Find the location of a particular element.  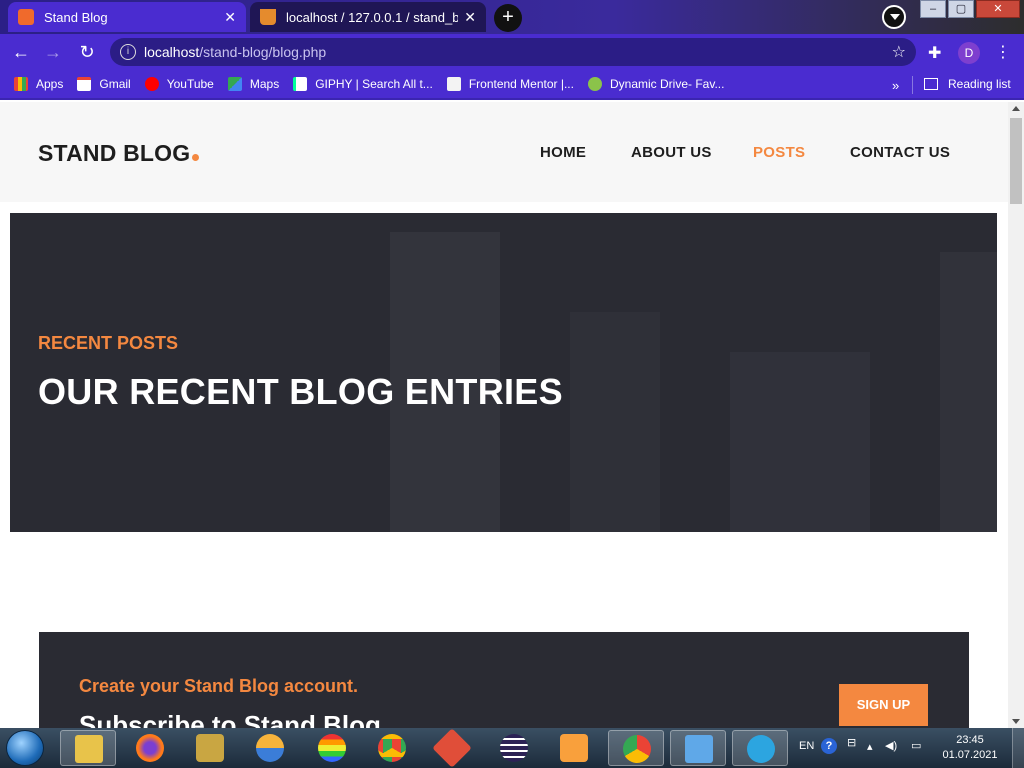

bookmark-label: Apps is located at coordinates (50, 84).